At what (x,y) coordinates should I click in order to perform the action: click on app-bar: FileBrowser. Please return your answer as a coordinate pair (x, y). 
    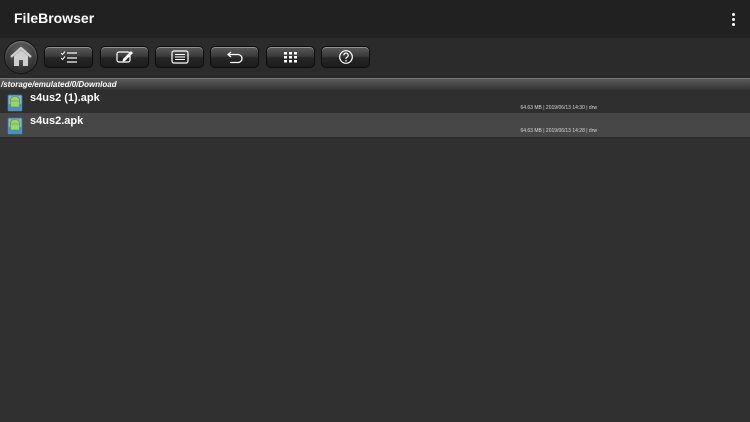
    Looking at the image, I should click on (375, 19).